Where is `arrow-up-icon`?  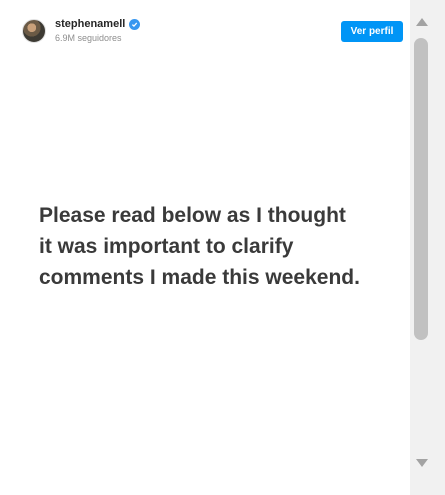 arrow-up-icon is located at coordinates (422, 22).